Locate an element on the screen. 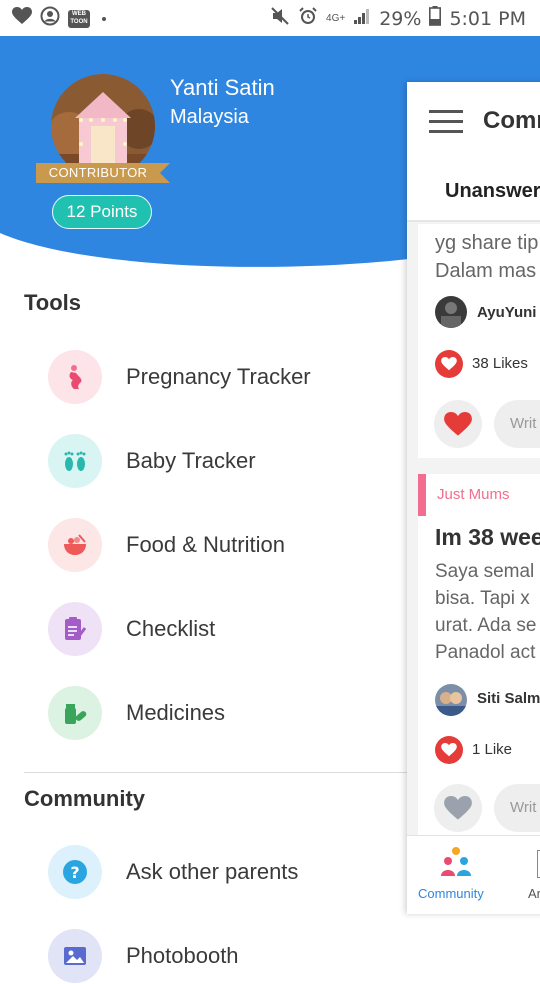 This screenshot has width=540, height=984. menu-label: Medicines is located at coordinates (176, 712).